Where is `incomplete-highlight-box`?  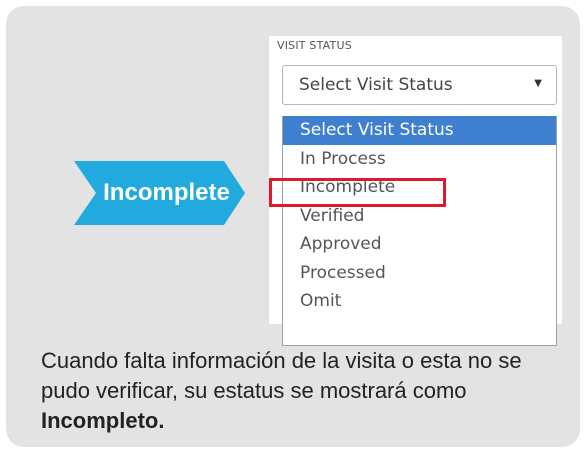 incomplete-highlight-box is located at coordinates (357, 192).